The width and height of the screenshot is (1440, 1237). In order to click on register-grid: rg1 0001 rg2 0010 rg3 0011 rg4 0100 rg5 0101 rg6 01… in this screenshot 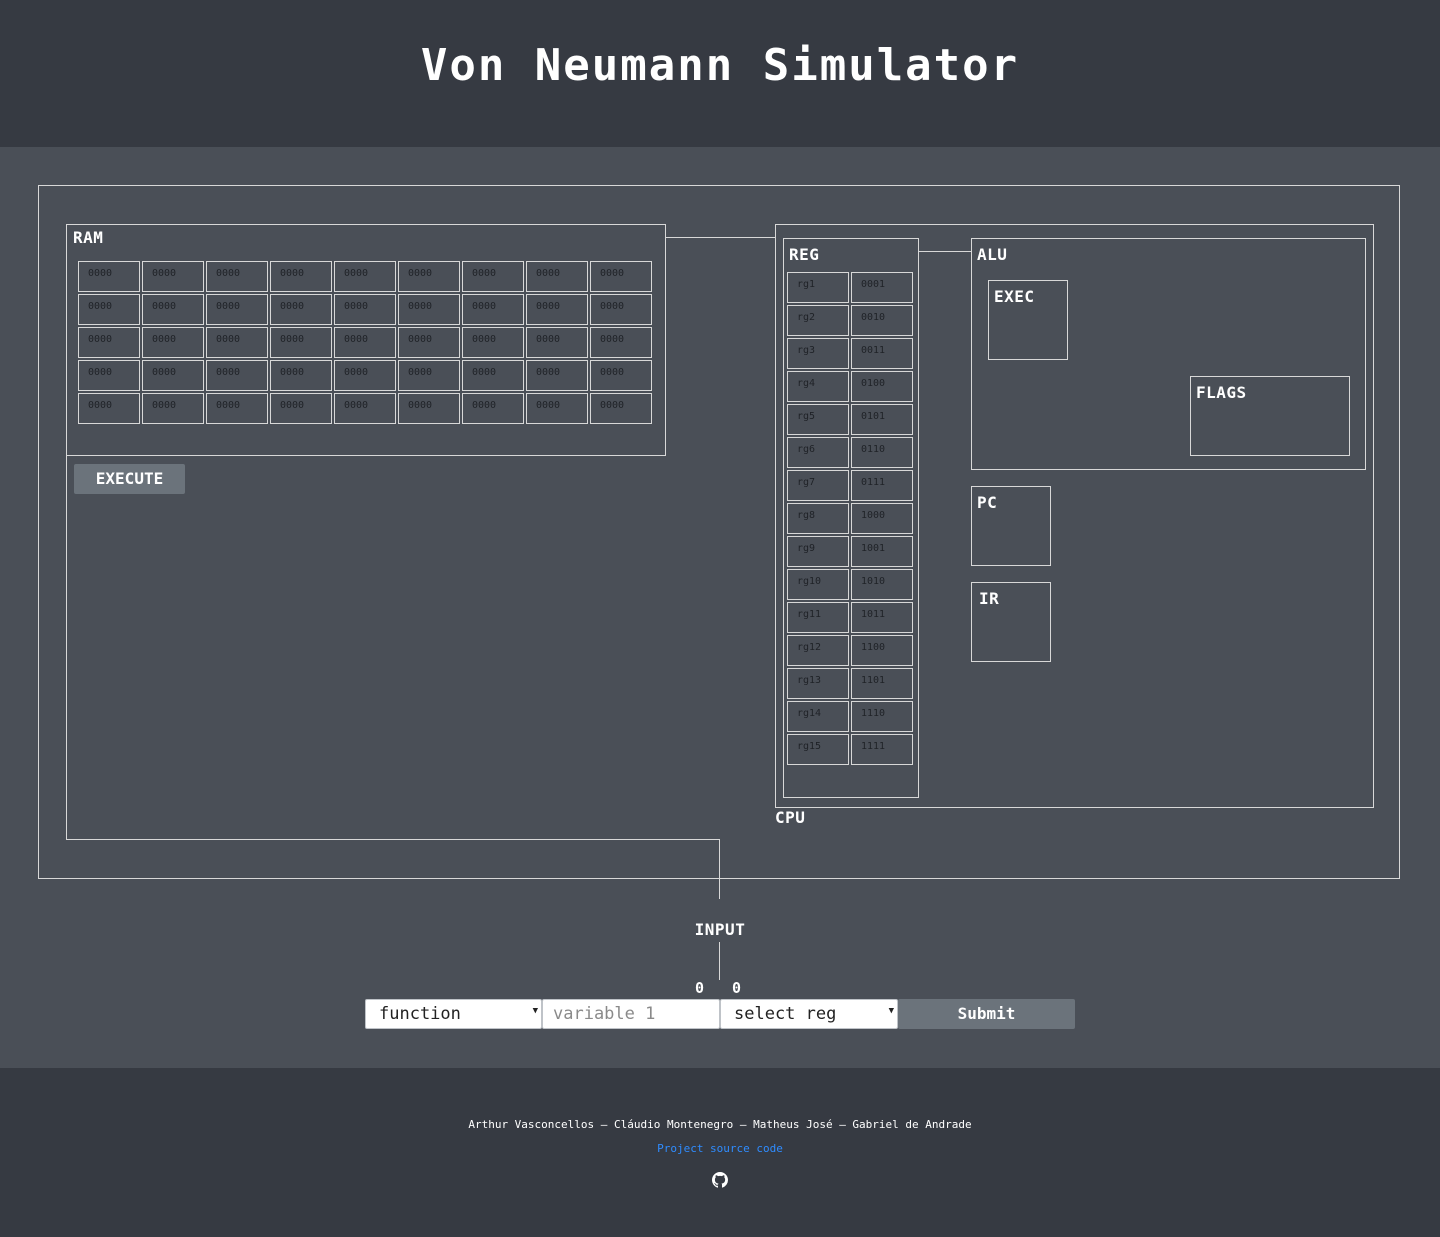, I will do `click(850, 518)`.